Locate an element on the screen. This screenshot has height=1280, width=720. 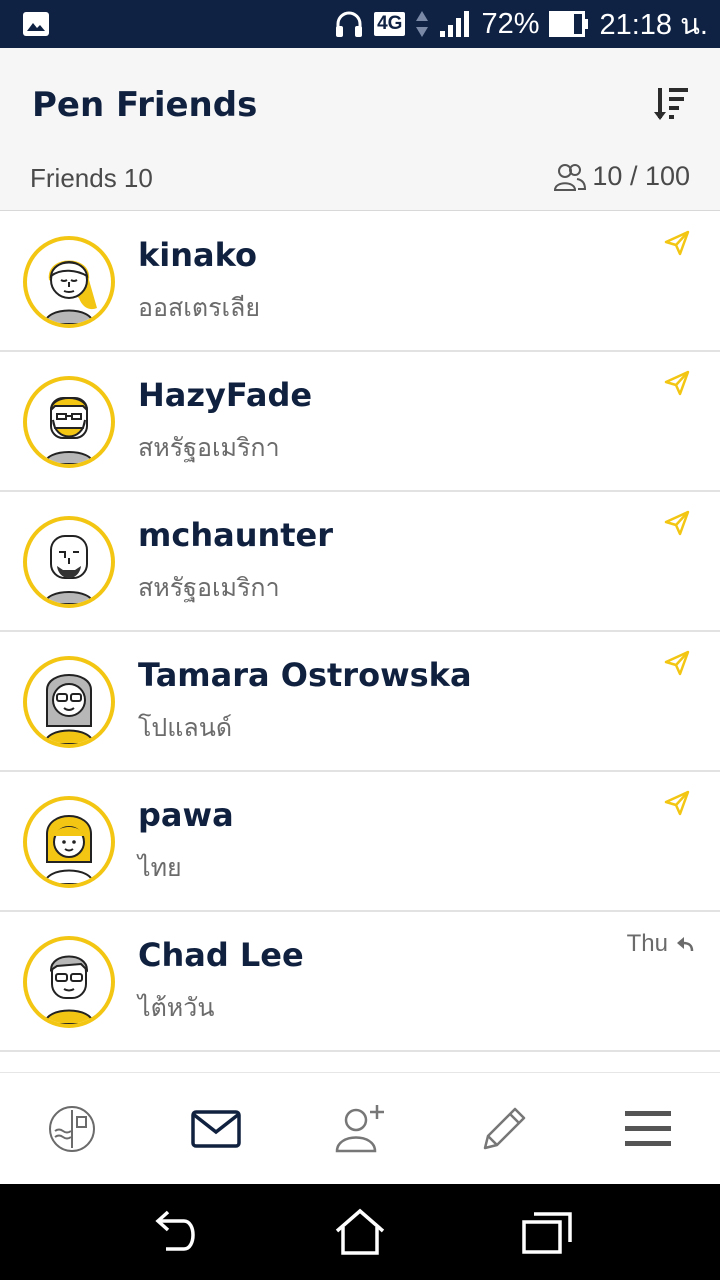
capacity-text: 10 / 100 is located at coordinates (641, 176).